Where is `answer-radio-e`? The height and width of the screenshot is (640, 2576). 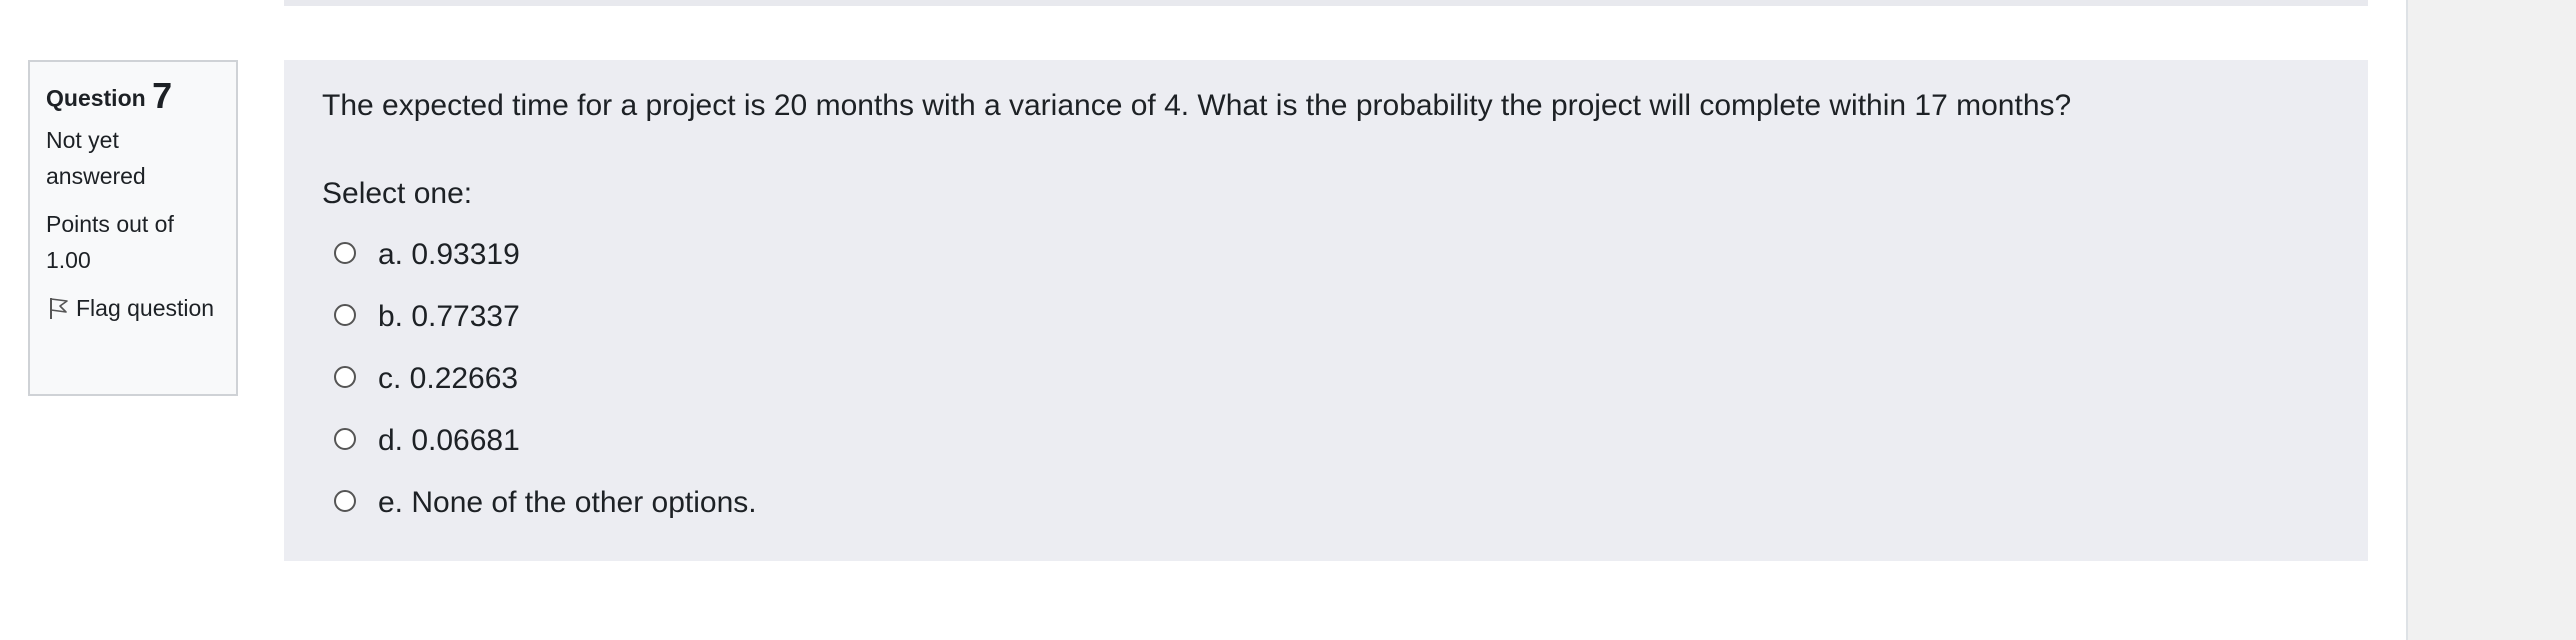 answer-radio-e is located at coordinates (345, 501).